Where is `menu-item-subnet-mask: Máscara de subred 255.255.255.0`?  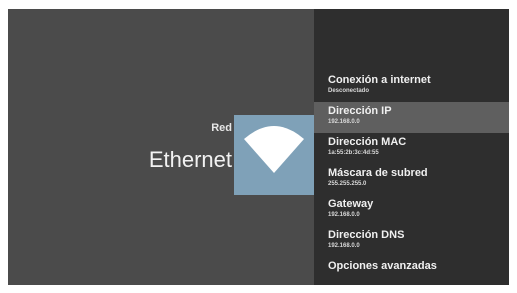 menu-item-subnet-mask: Máscara de subred 255.255.255.0 is located at coordinates (411, 179).